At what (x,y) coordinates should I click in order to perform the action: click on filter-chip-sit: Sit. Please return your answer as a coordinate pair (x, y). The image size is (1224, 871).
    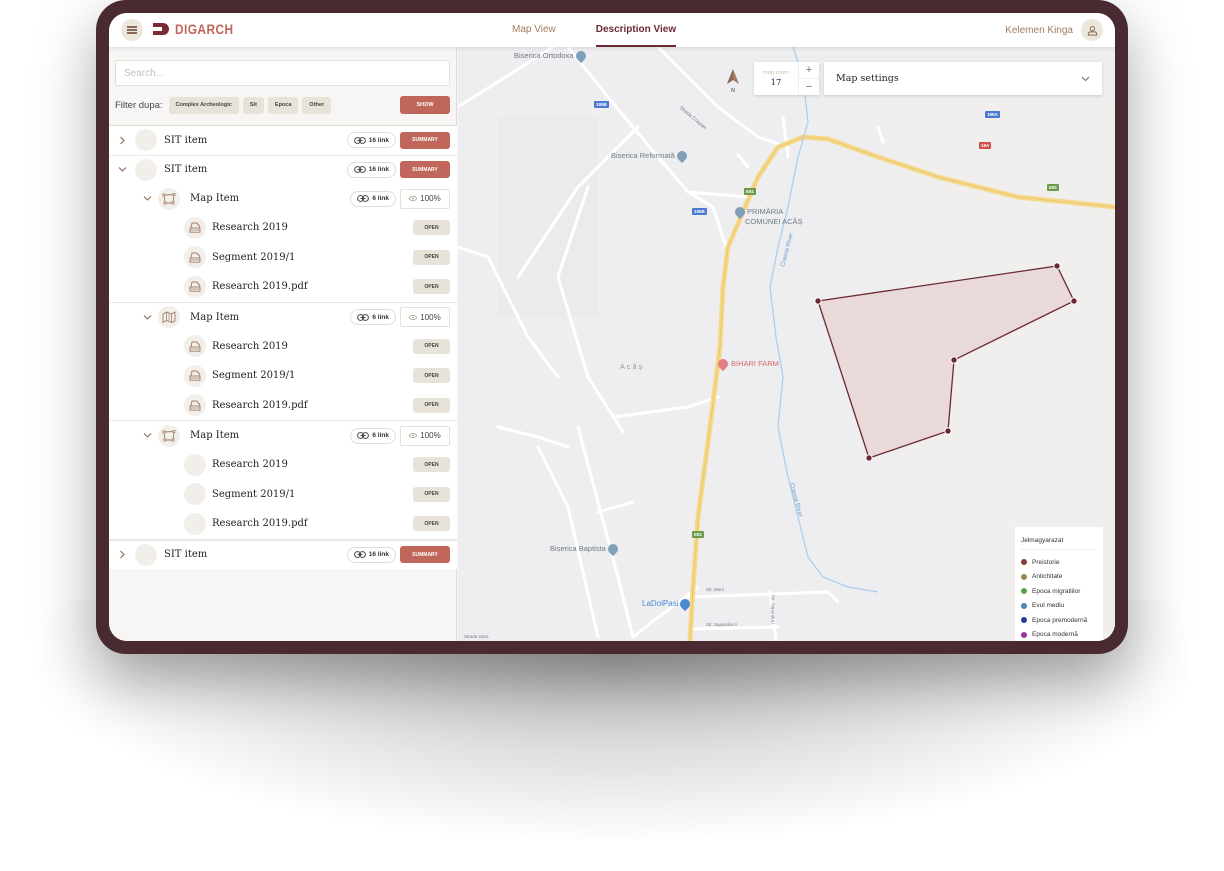
    Looking at the image, I should click on (253, 105).